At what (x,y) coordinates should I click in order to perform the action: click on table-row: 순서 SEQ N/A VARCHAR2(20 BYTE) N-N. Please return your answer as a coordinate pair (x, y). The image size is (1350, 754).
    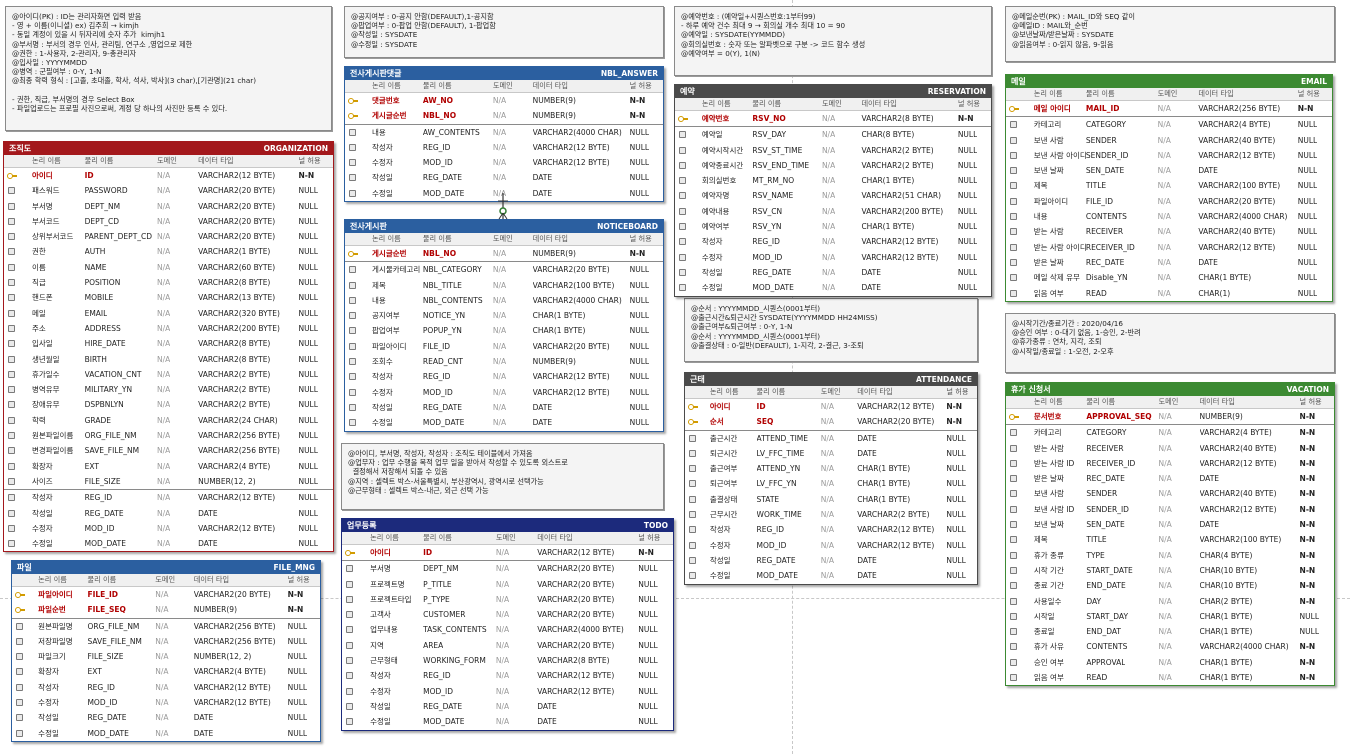
    Looking at the image, I should click on (831, 421).